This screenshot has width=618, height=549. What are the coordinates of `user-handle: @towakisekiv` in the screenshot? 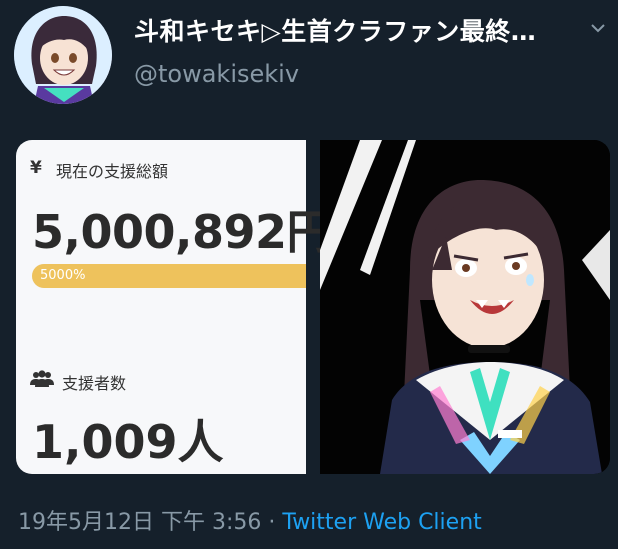 It's located at (216, 74).